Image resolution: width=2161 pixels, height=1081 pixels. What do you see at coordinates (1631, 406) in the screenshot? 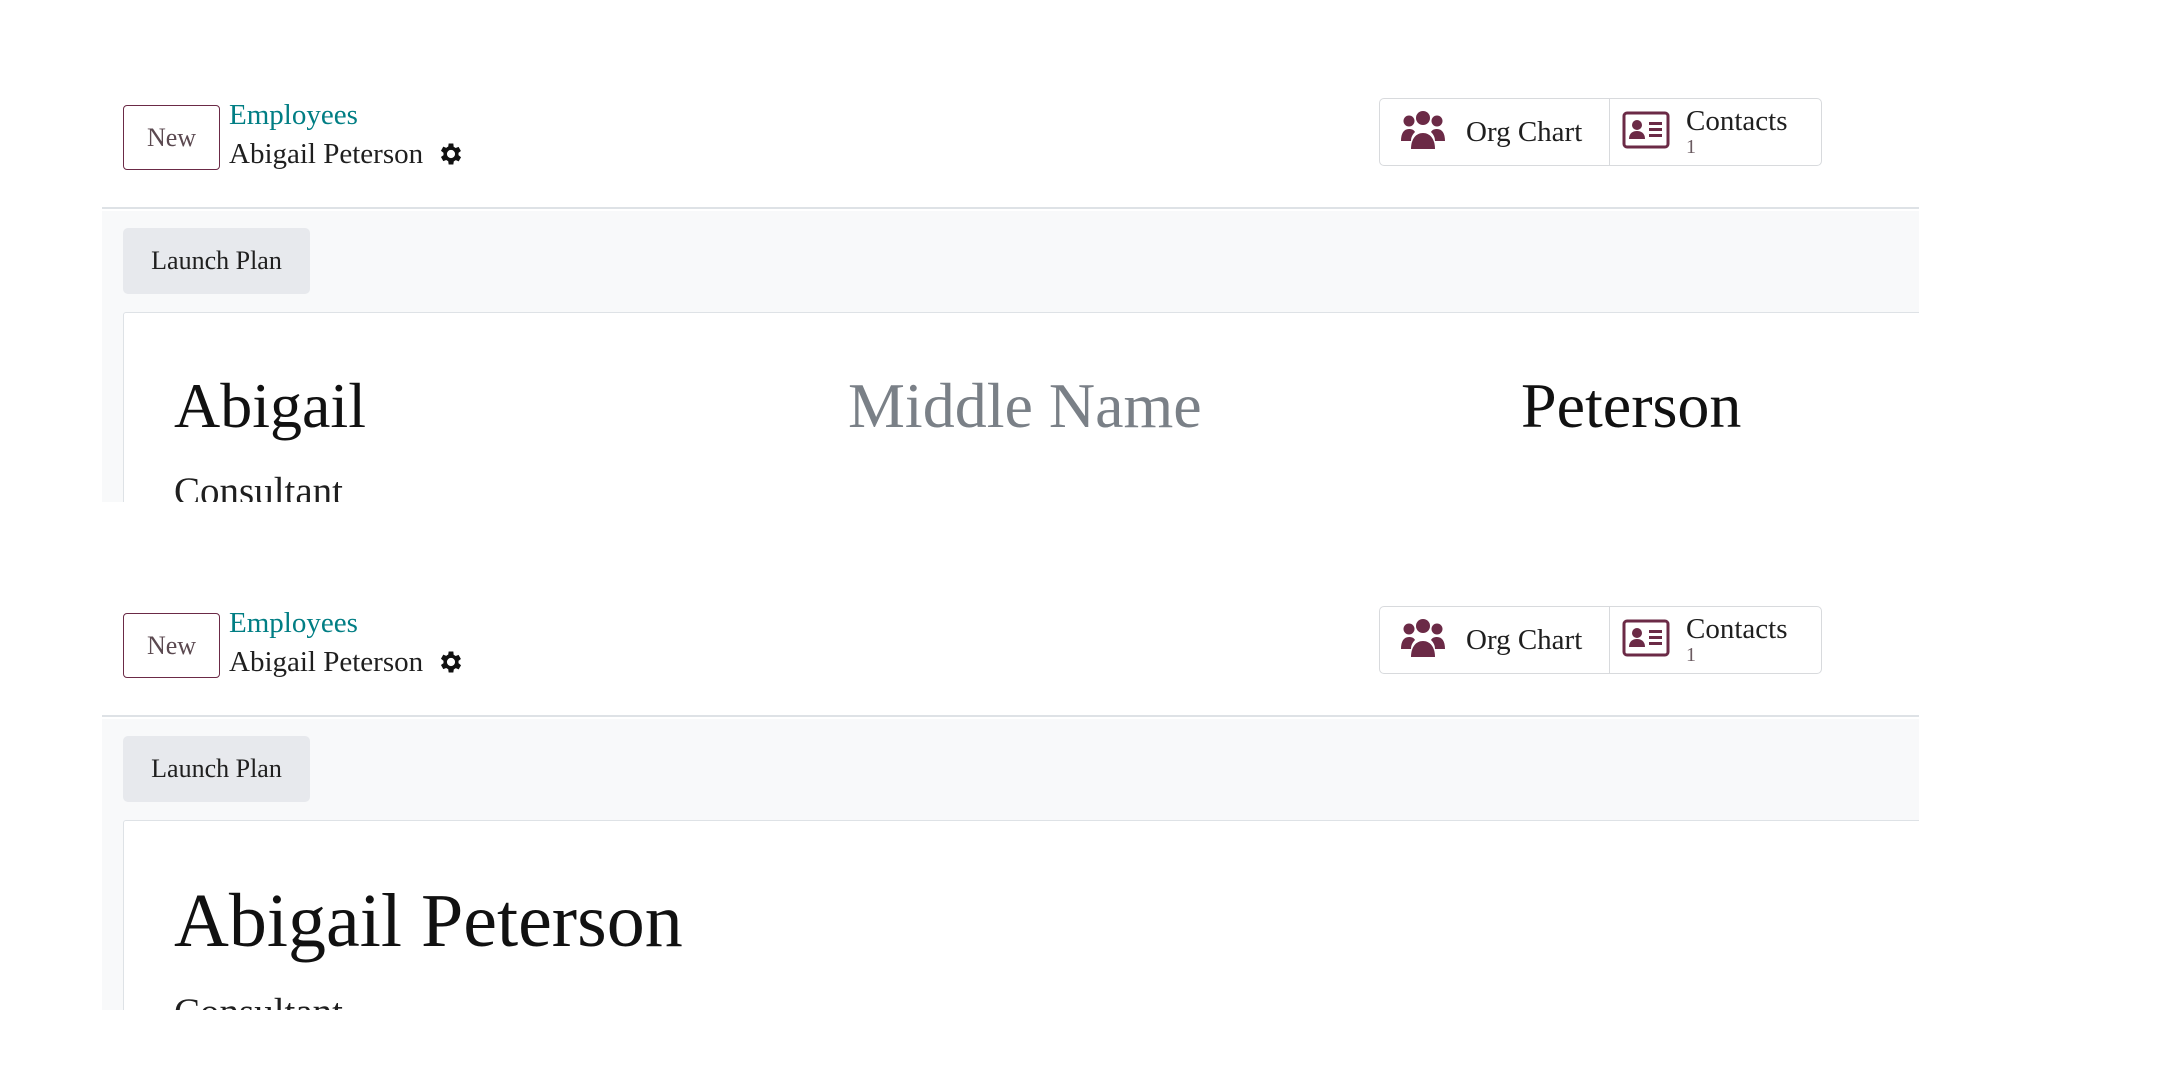
I see `last-name-field: Peterson` at bounding box center [1631, 406].